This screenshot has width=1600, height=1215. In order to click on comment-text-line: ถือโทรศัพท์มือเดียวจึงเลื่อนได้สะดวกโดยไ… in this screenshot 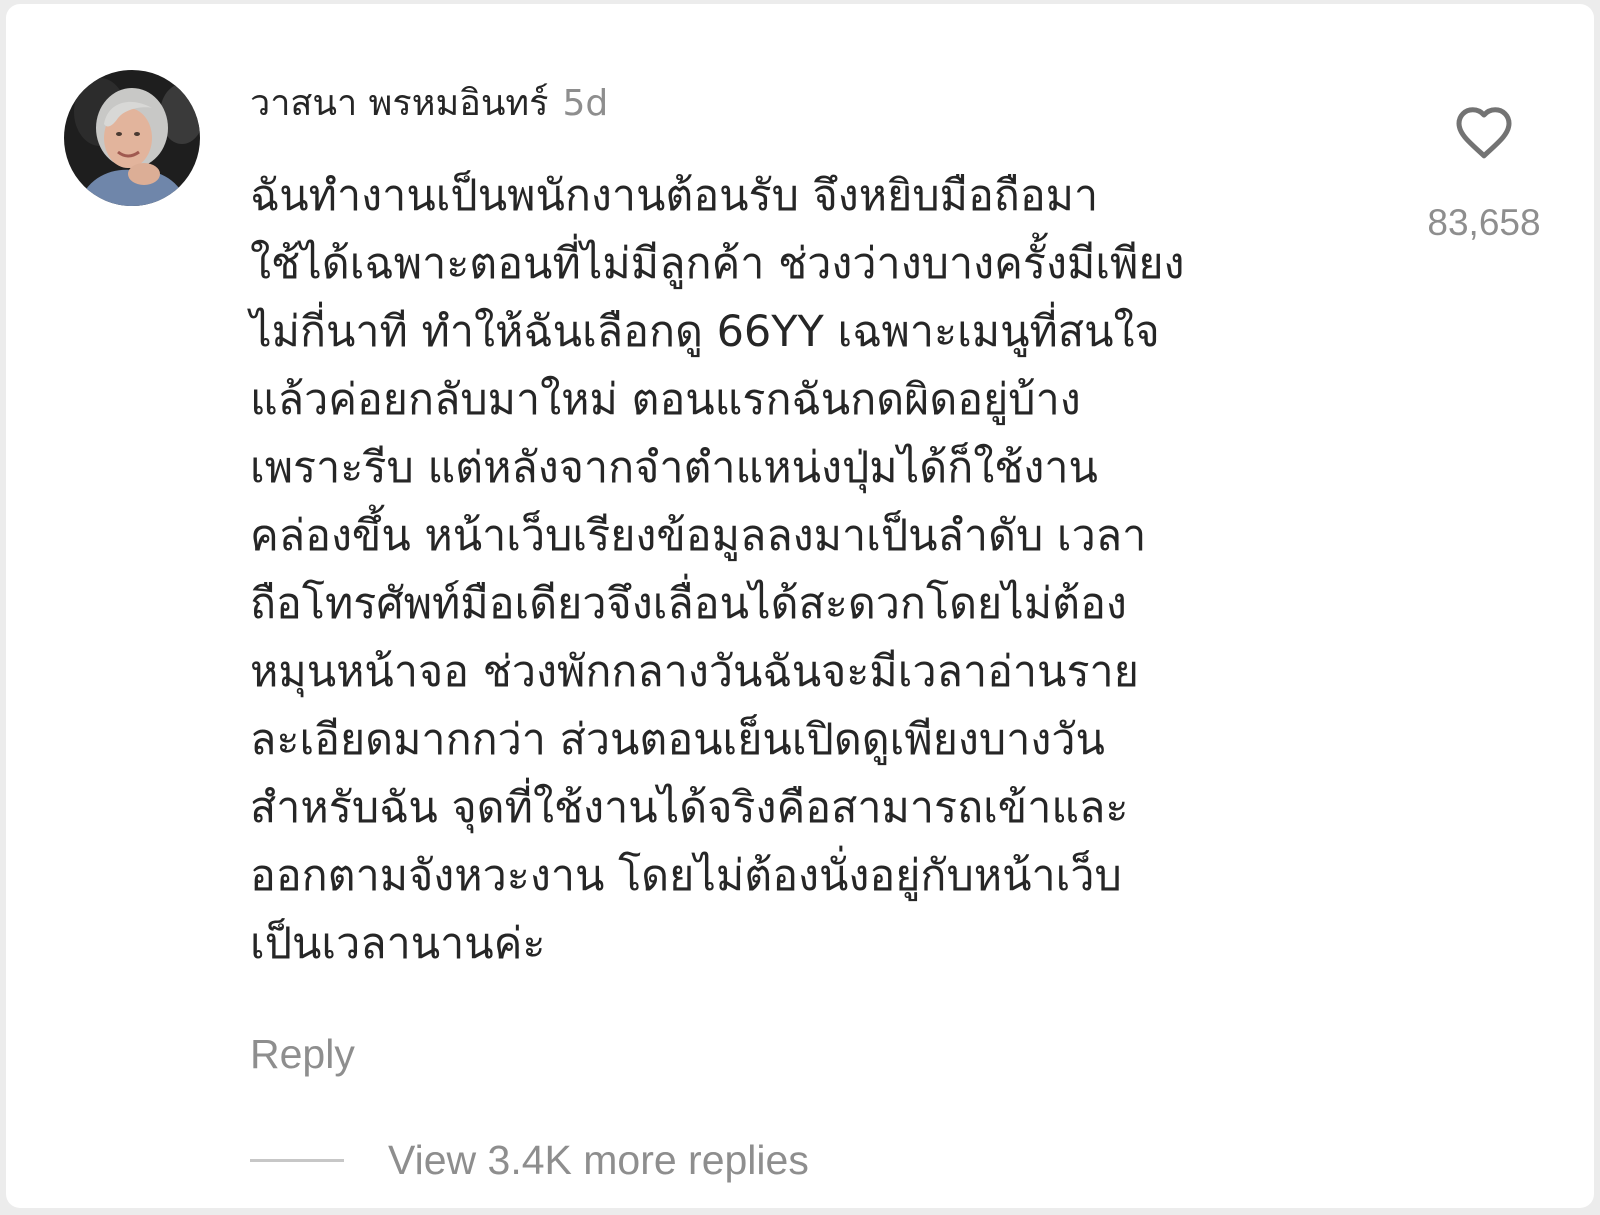, I will do `click(688, 604)`.